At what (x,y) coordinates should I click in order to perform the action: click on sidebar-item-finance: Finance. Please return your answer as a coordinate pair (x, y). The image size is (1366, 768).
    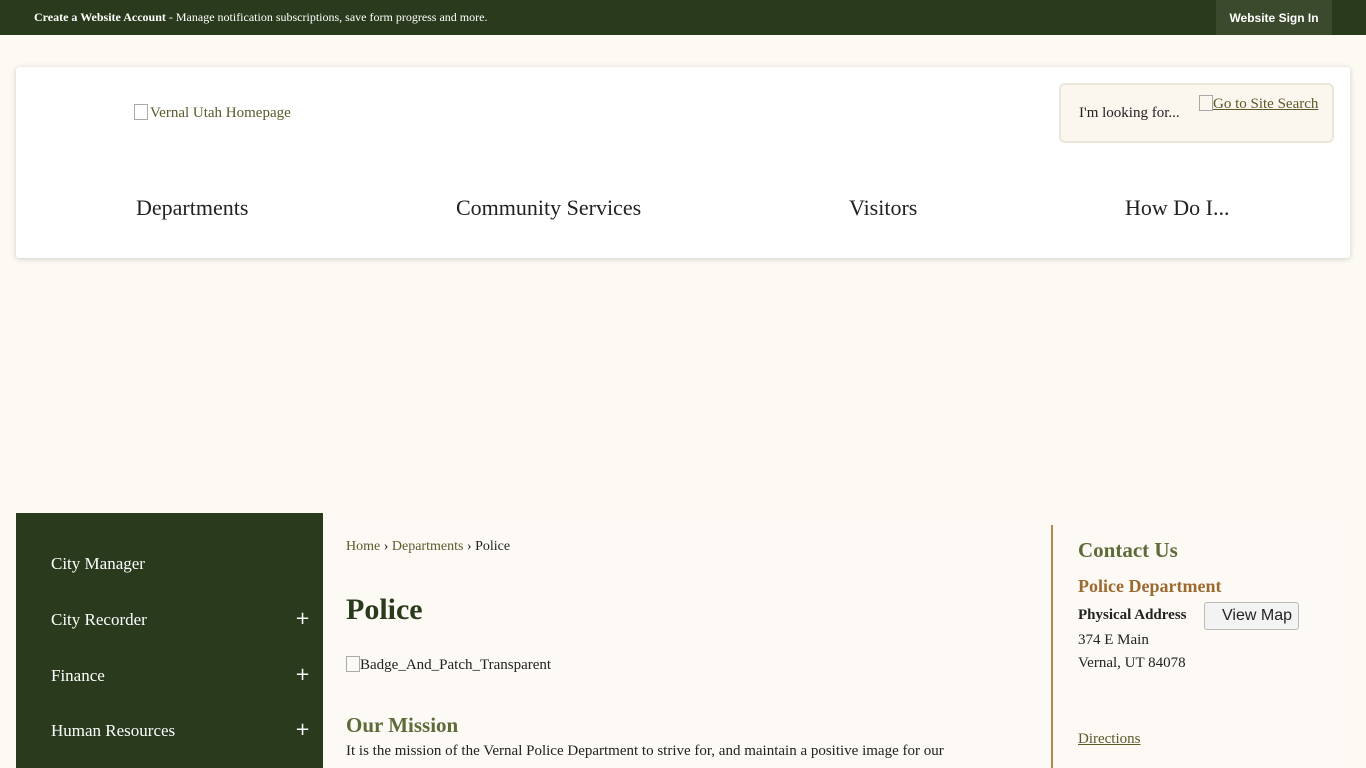
    Looking at the image, I should click on (78, 676).